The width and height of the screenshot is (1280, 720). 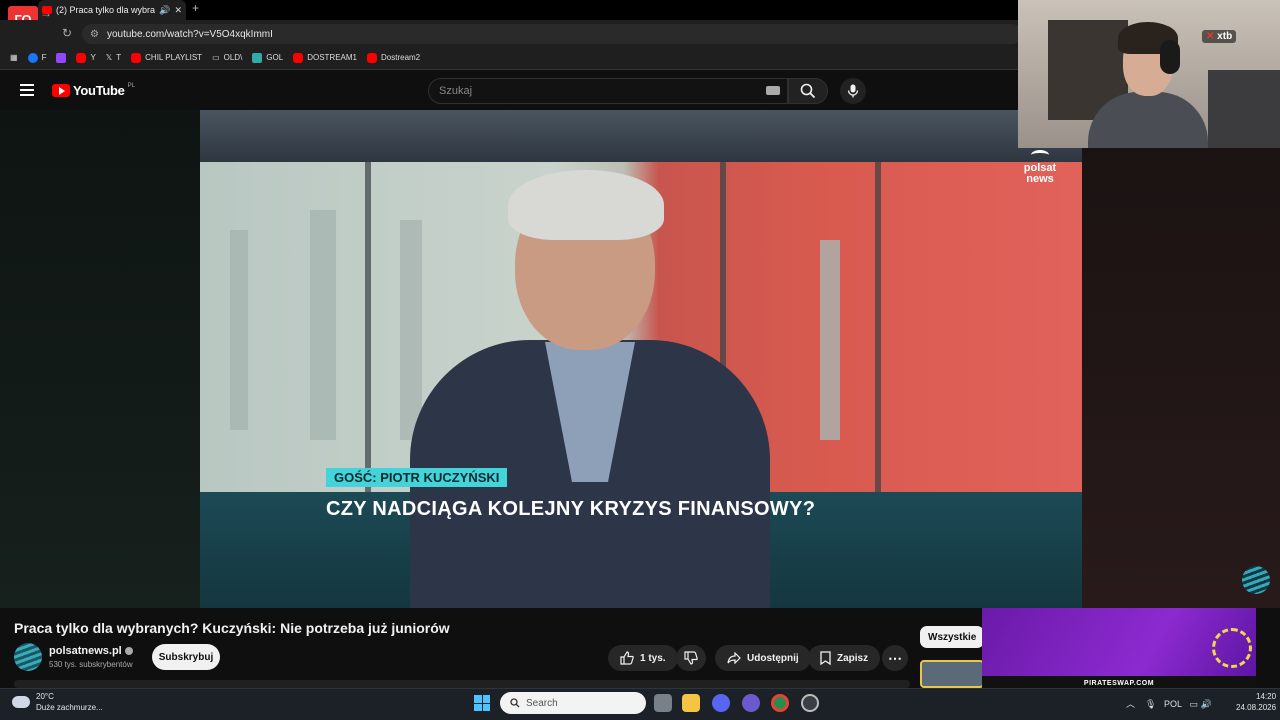 I want to click on x-icon: 𝕏, so click(x=109, y=57).